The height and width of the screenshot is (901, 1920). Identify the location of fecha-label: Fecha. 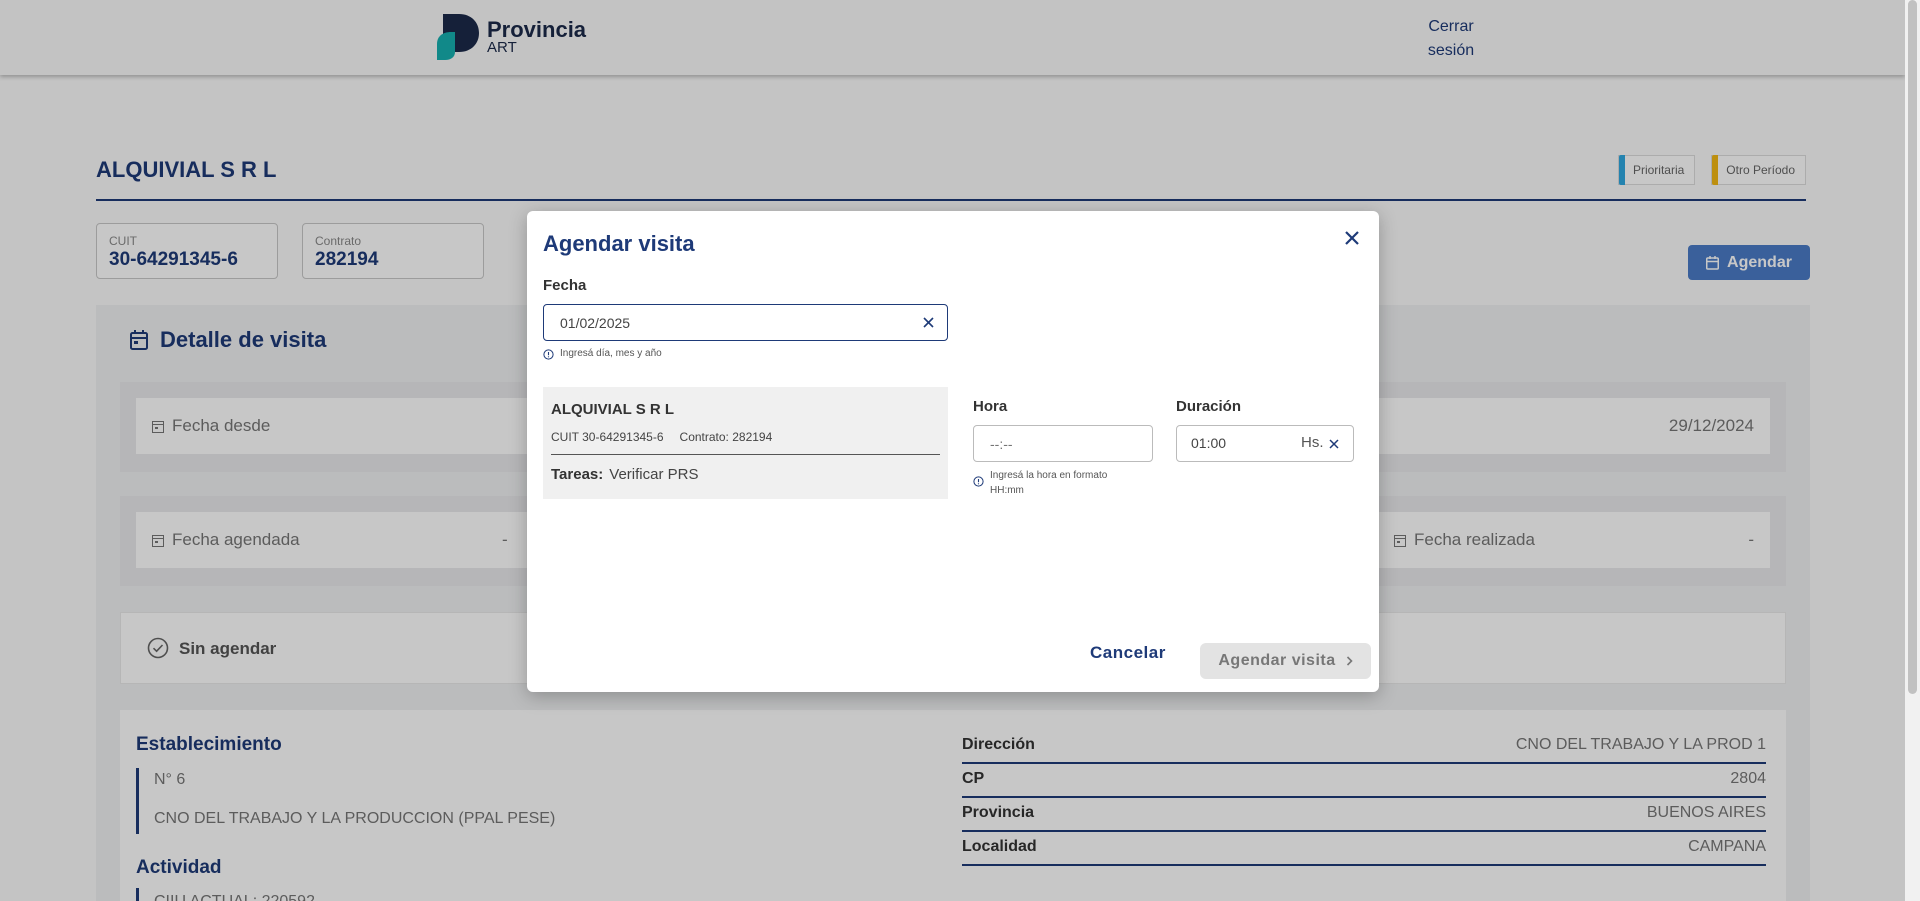
(565, 285).